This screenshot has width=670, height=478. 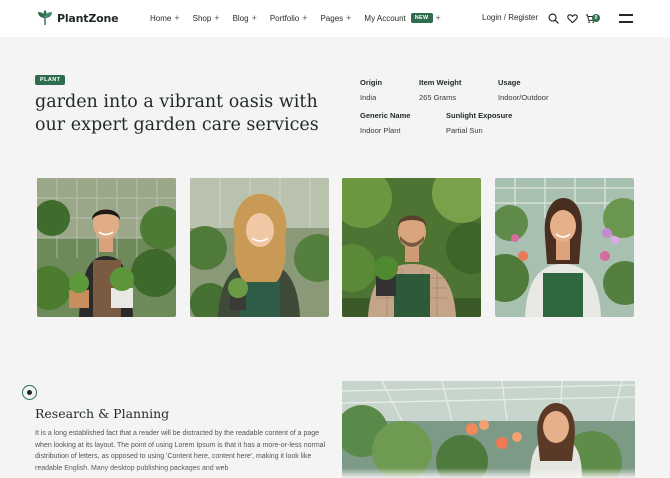 I want to click on spec-origin: Origin India, so click(x=371, y=90).